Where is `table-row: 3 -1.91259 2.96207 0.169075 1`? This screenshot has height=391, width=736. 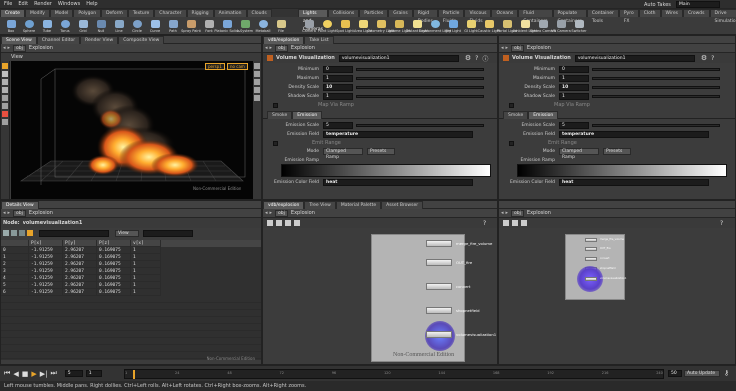 table-row: 3 -1.91259 2.96207 0.169075 1 is located at coordinates (131, 271).